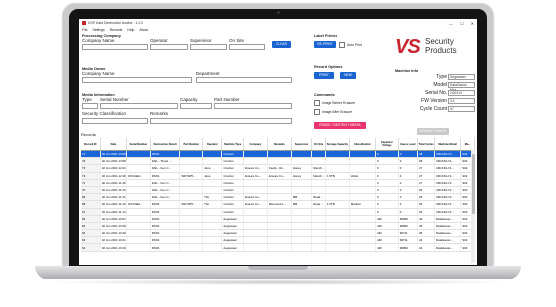 The height and width of the screenshot is (307, 556). I want to click on part-number-input, so click(253, 106).